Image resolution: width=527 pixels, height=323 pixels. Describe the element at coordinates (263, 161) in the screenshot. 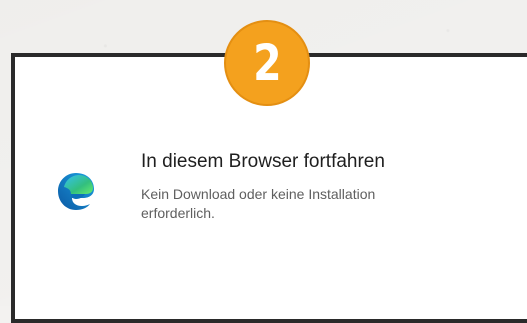

I see `option-title: In diesem Browser fortfahren` at that location.